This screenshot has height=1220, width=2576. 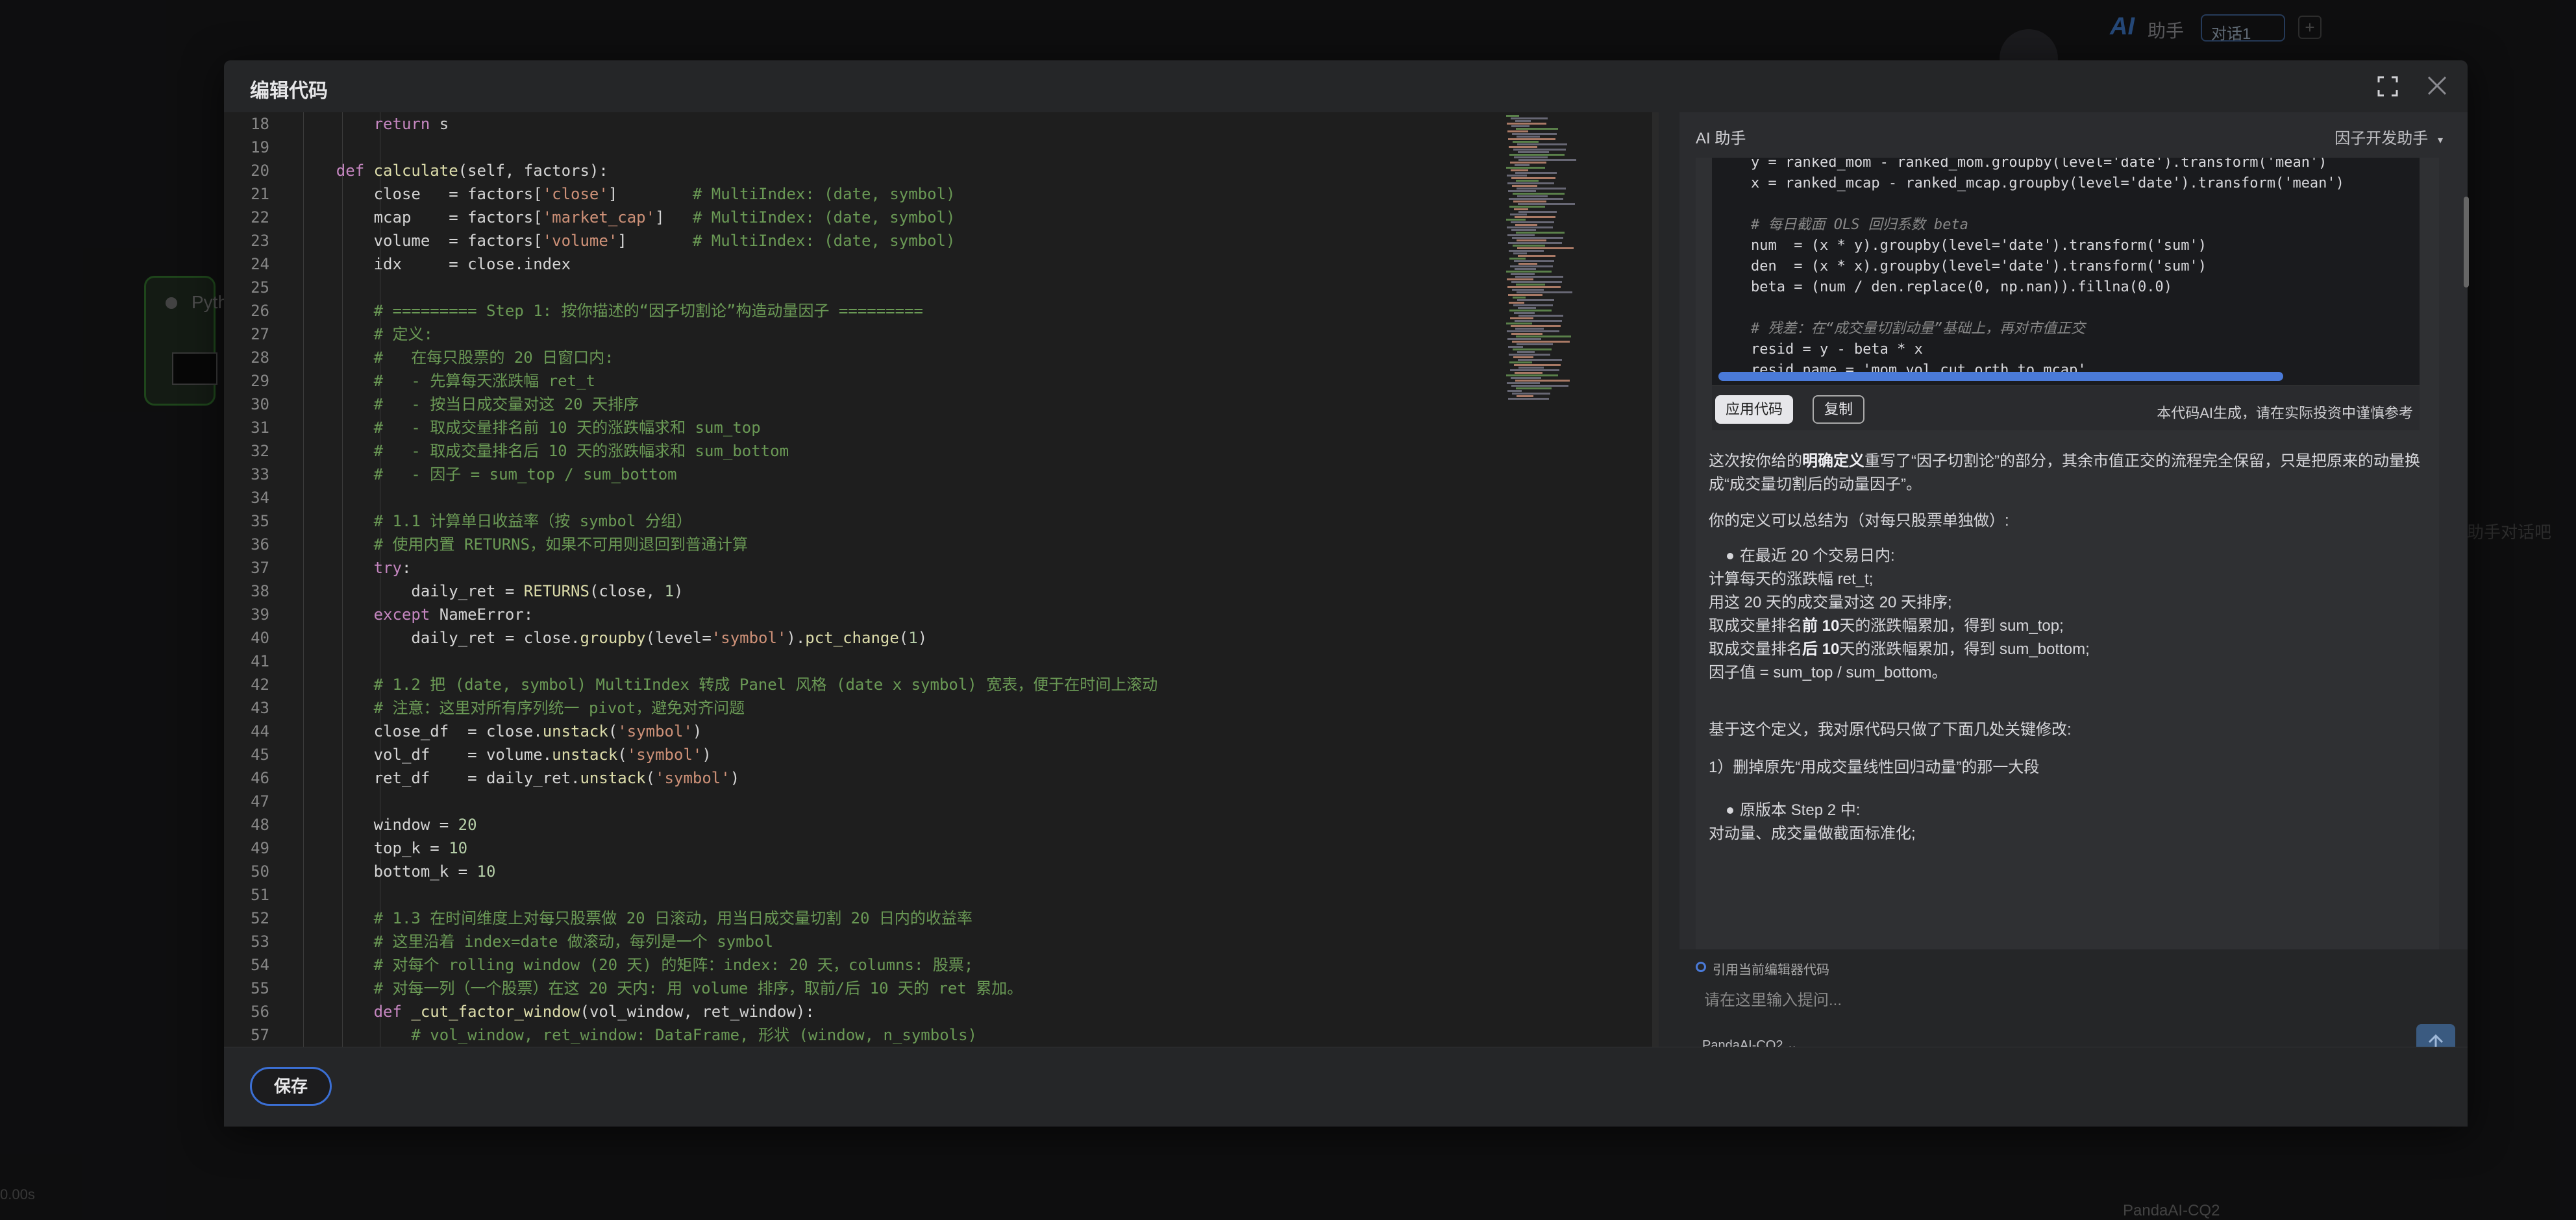 What do you see at coordinates (260, 591) in the screenshot?
I see `line-number: 38` at bounding box center [260, 591].